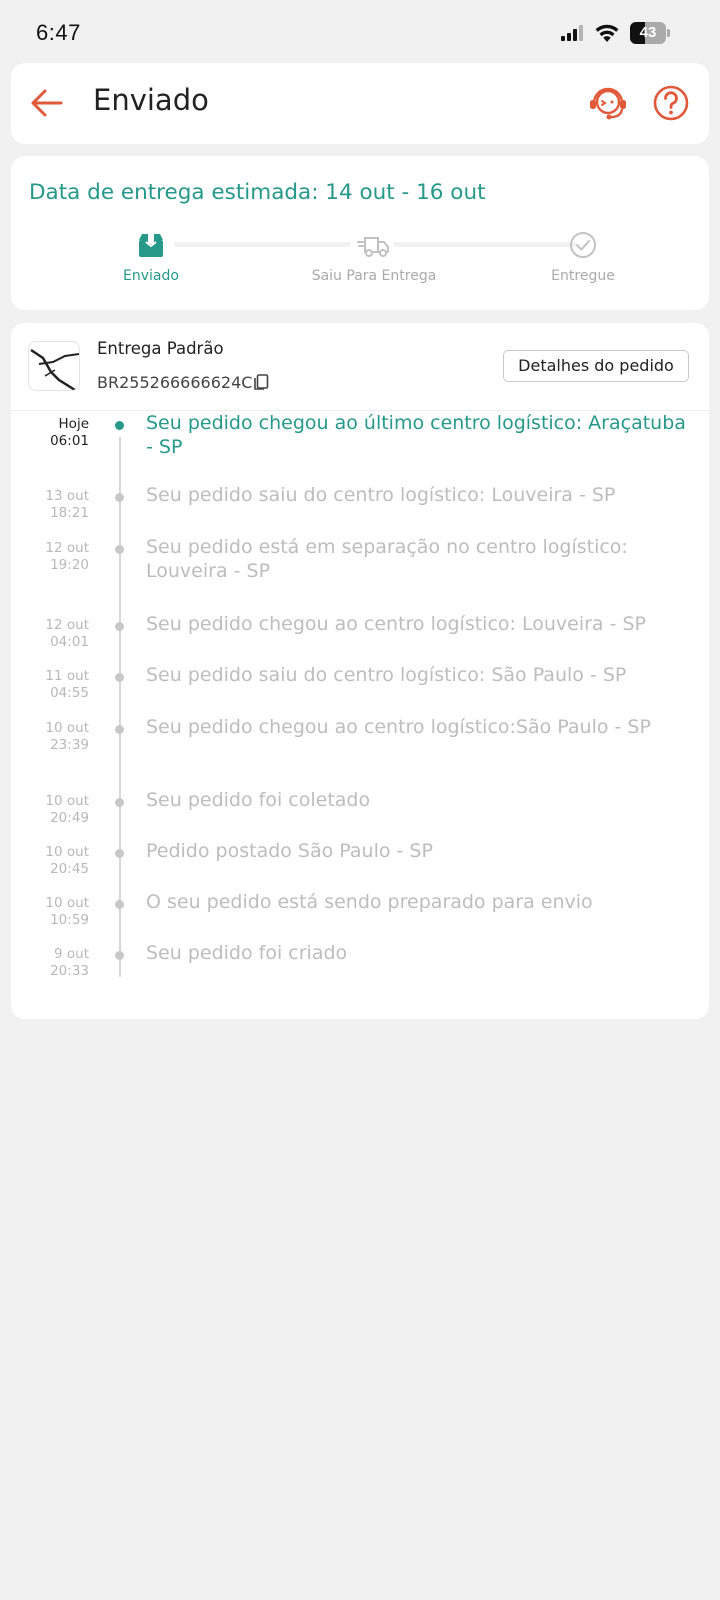 The image size is (720, 1600). I want to click on event-date: 9 out 20:33, so click(50, 963).